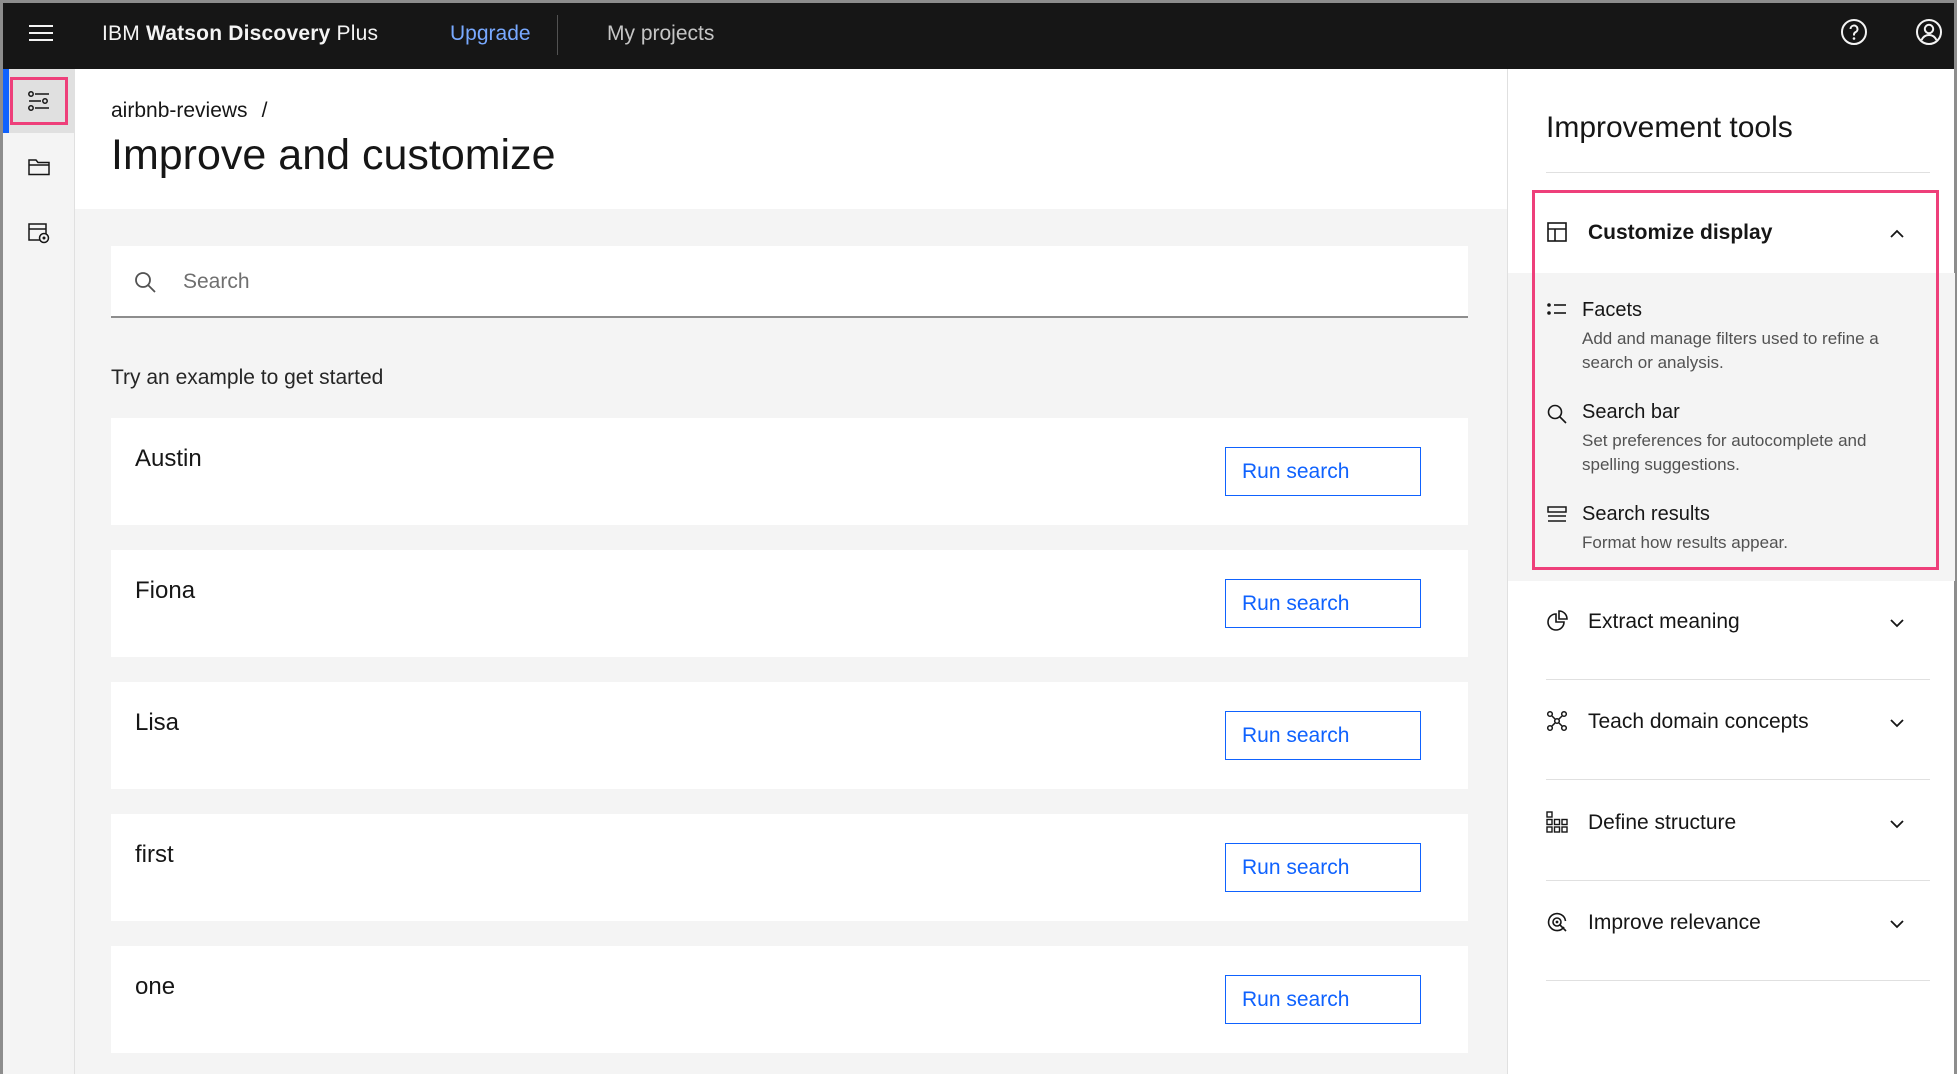 This screenshot has width=1957, height=1074. I want to click on accordion-label: Extract meaning, so click(1664, 621).